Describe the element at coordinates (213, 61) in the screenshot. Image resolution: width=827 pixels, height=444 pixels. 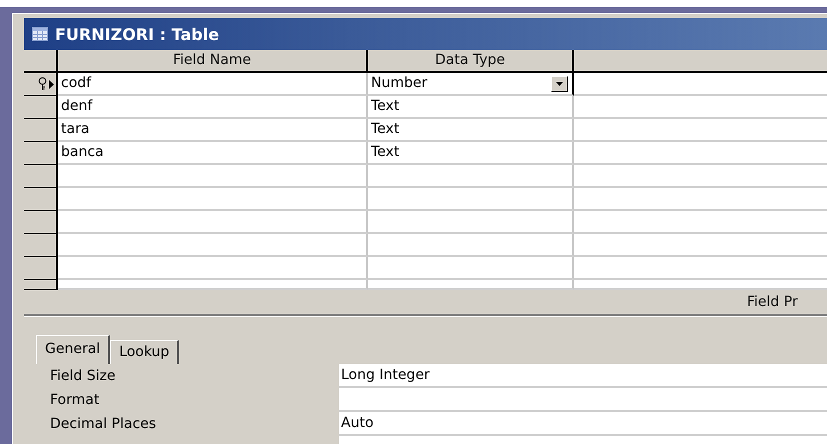
I see `column-header: Field Name` at that location.